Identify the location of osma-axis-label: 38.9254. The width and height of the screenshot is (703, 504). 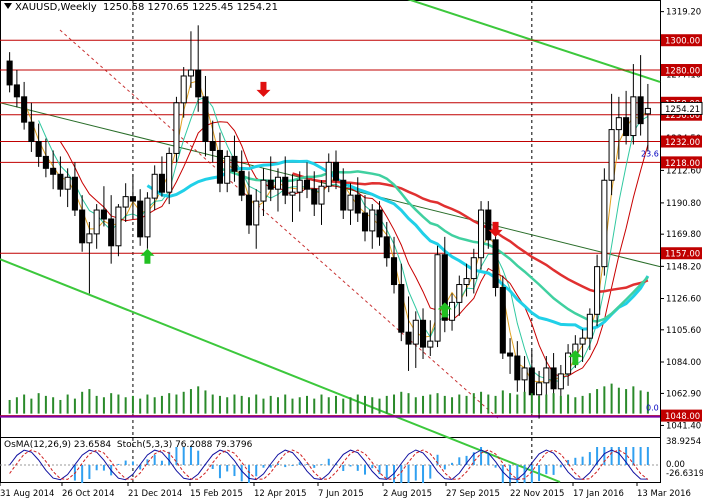
(683, 442).